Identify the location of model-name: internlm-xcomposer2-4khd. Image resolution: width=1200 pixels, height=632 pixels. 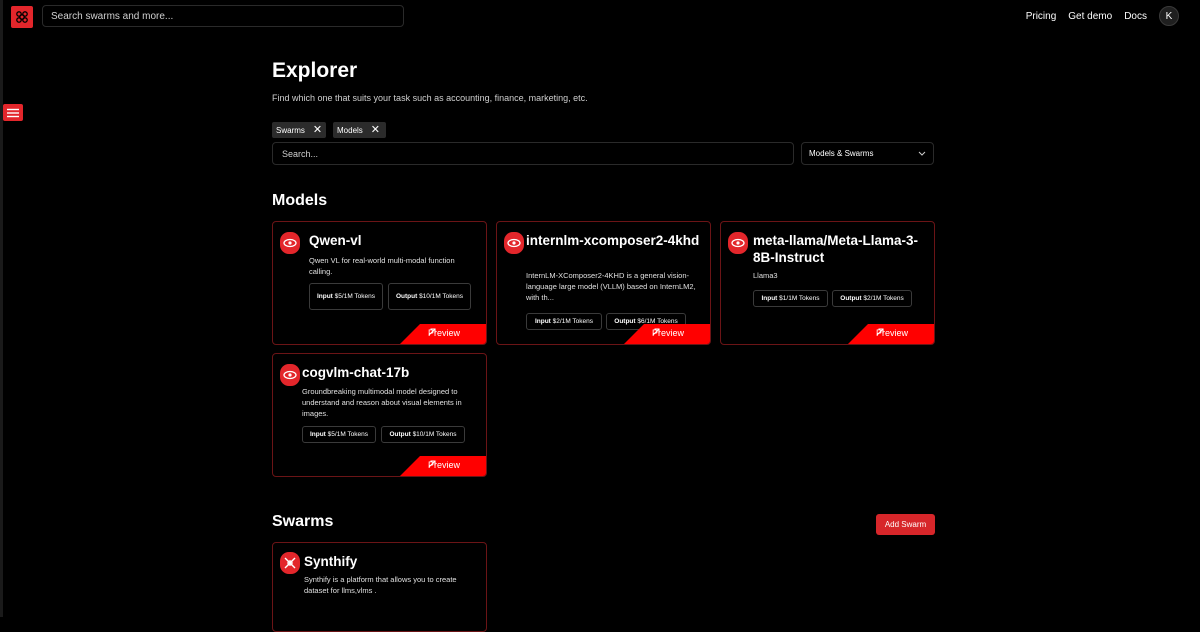
(613, 240).